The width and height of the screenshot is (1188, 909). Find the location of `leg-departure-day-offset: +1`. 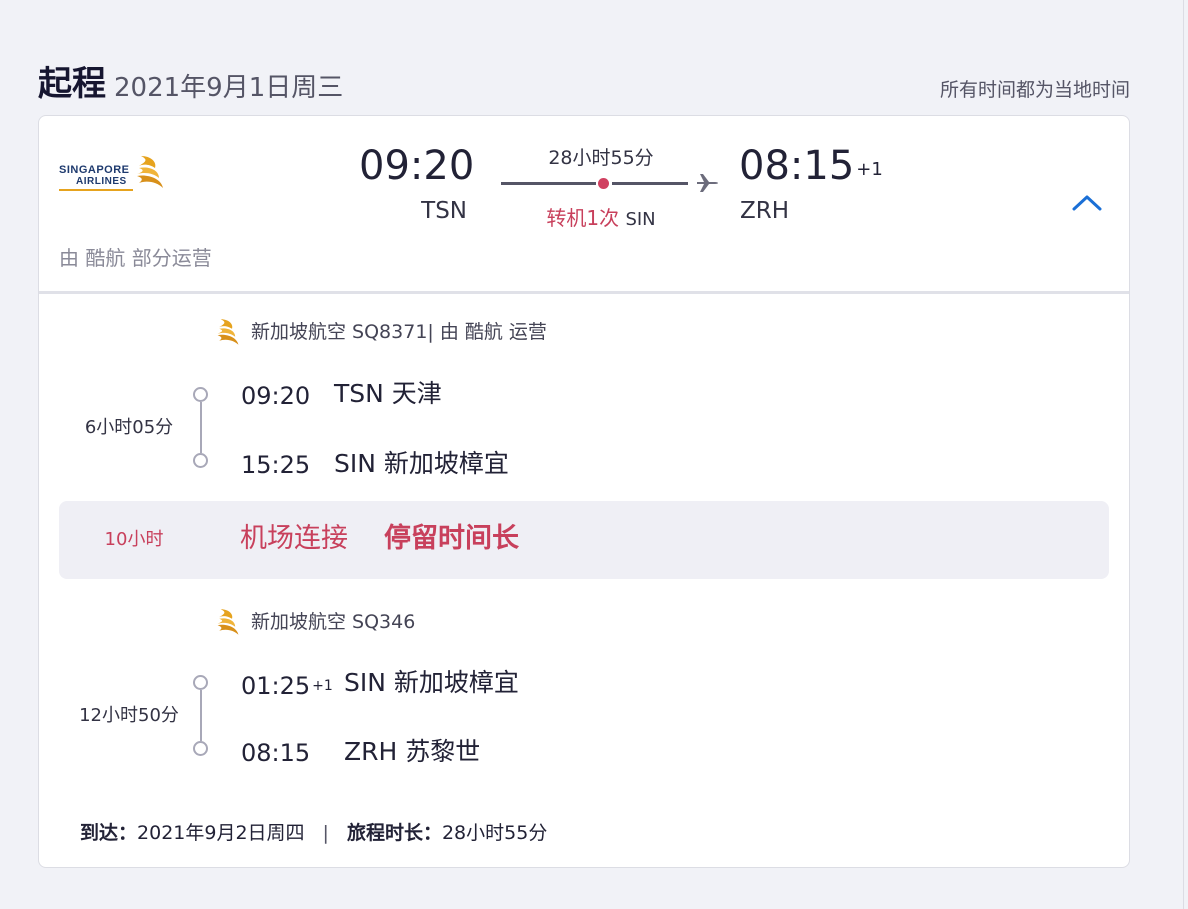

leg-departure-day-offset: +1 is located at coordinates (322, 686).